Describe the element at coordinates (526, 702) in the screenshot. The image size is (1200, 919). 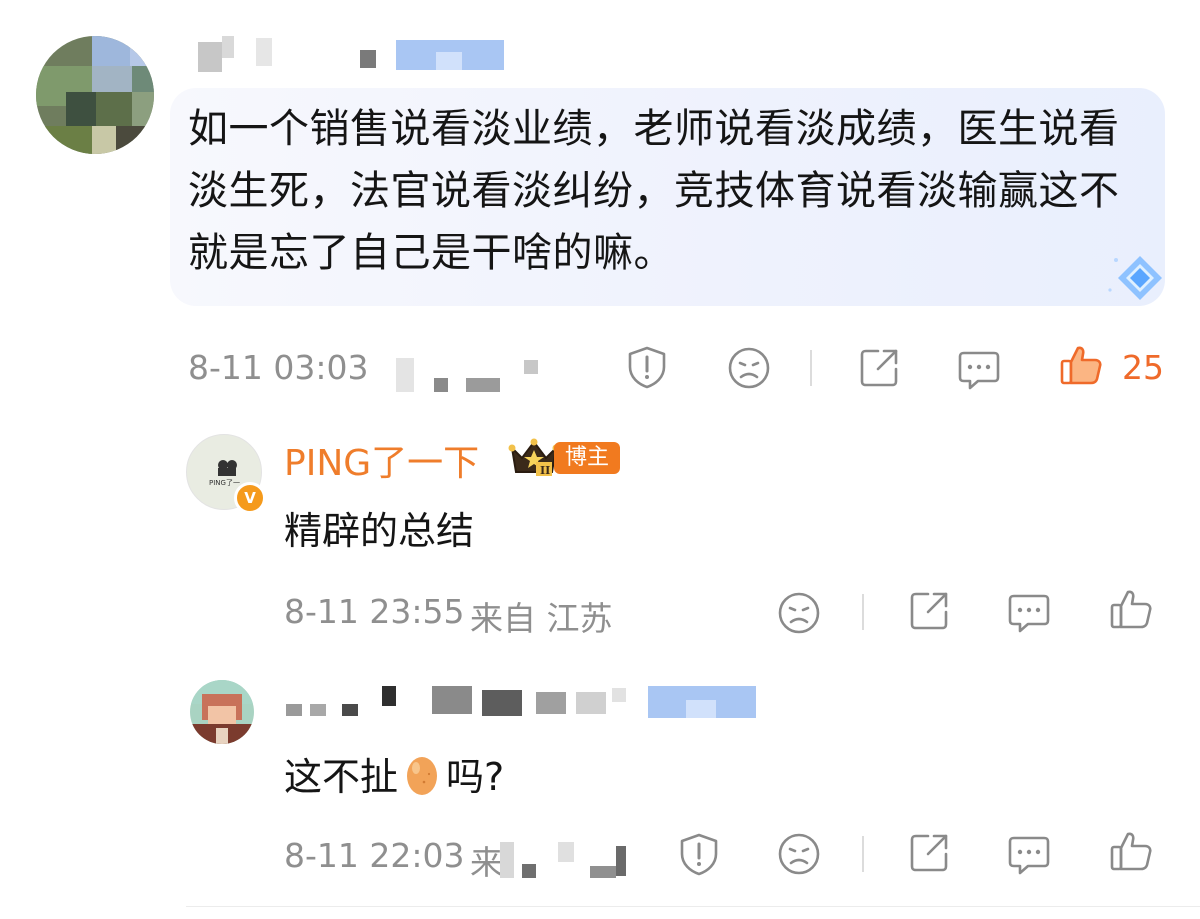
I see `reply-username-blurred` at that location.